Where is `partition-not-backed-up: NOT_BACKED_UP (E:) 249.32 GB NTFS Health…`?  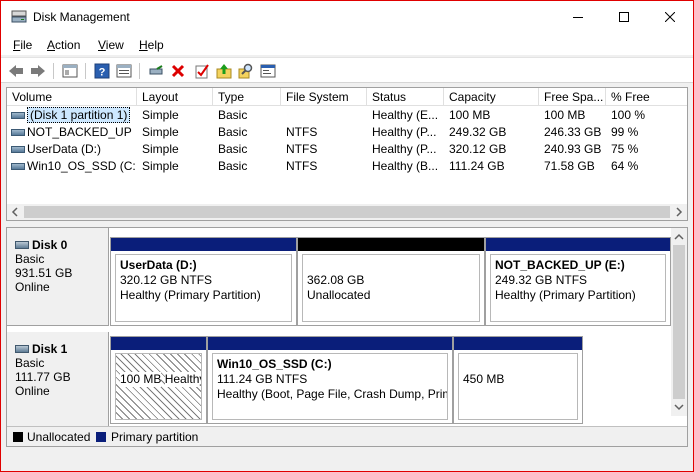
partition-not-backed-up: NOT_BACKED_UP (E:) 249.32 GB NTFS Health… is located at coordinates (578, 281).